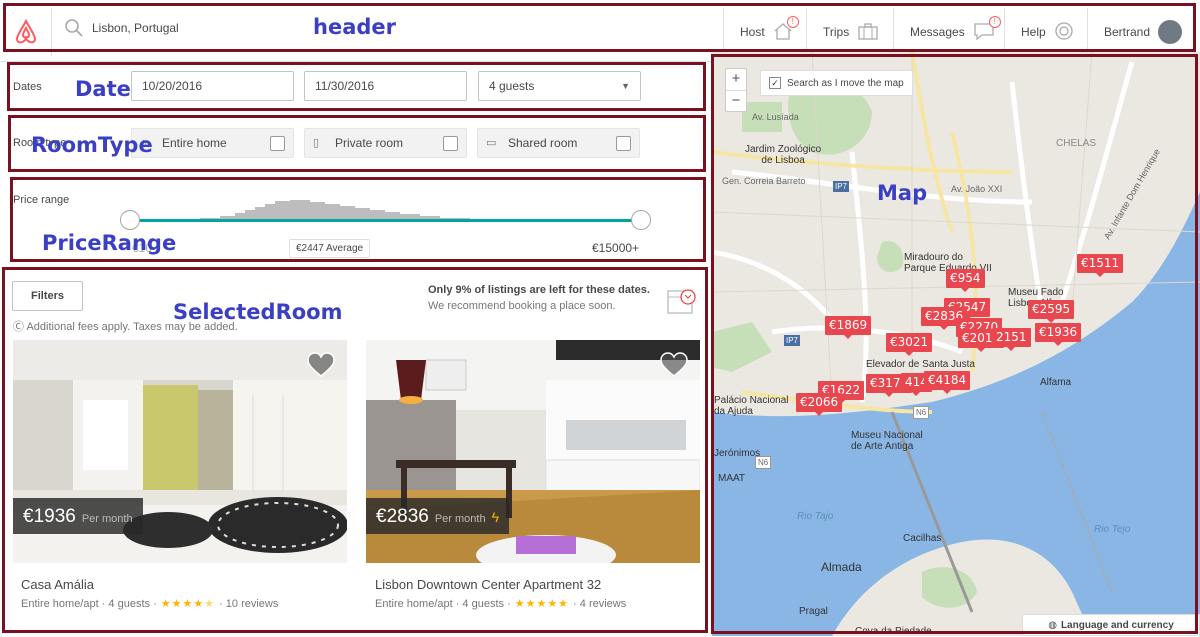  What do you see at coordinates (599, 604) in the screenshot?
I see `listing-reviews: · 4 reviews` at bounding box center [599, 604].